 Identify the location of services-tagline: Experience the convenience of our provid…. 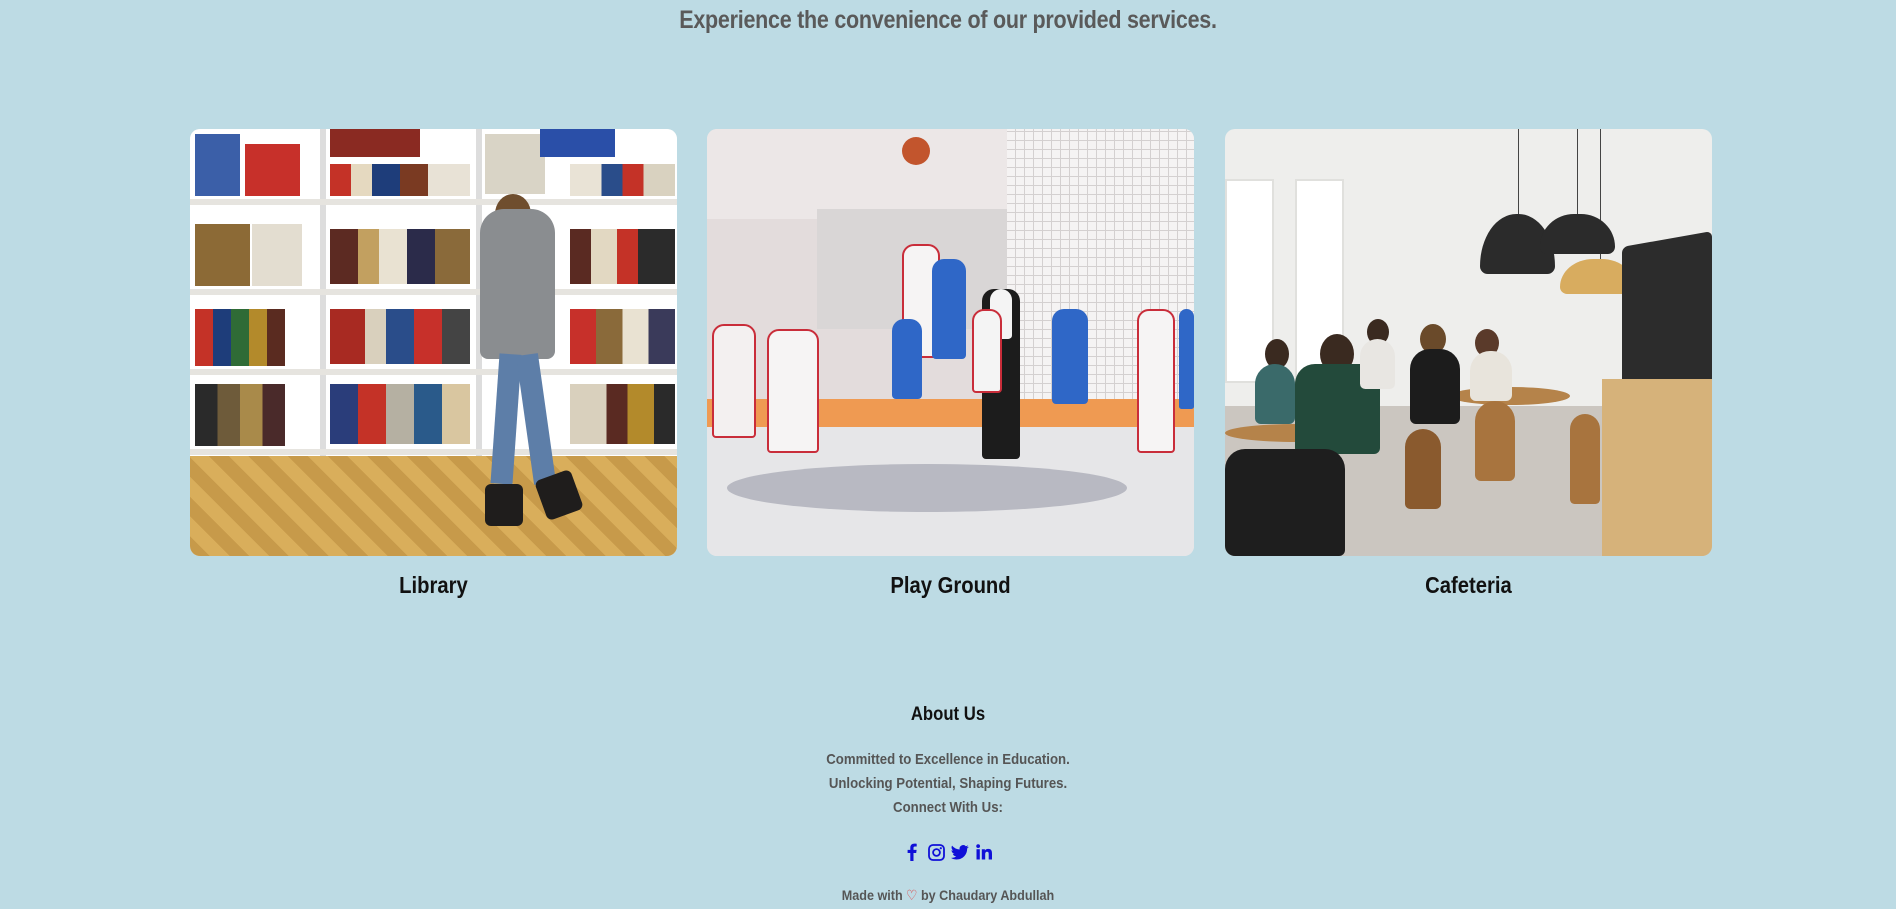
(948, 20).